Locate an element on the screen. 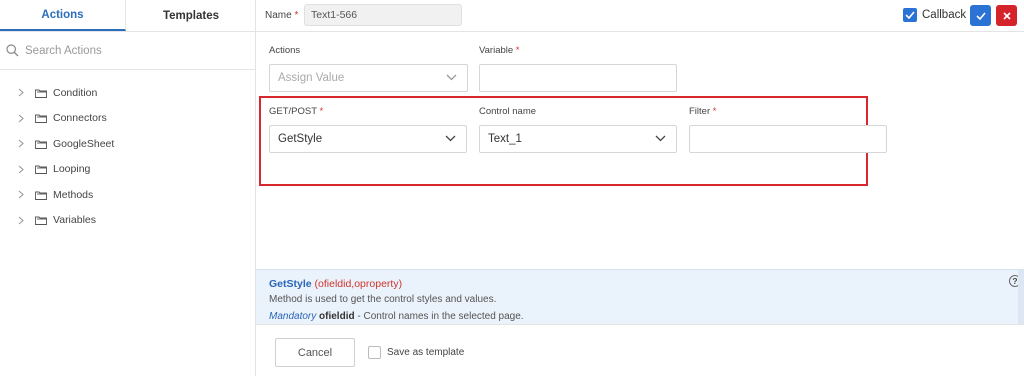 The height and width of the screenshot is (376, 1024). variable-label: Variable * is located at coordinates (499, 50).